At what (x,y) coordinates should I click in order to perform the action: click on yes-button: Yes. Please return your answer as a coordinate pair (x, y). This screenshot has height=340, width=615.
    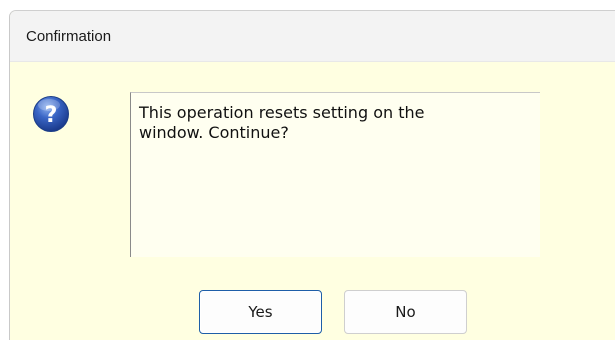
    Looking at the image, I should click on (260, 312).